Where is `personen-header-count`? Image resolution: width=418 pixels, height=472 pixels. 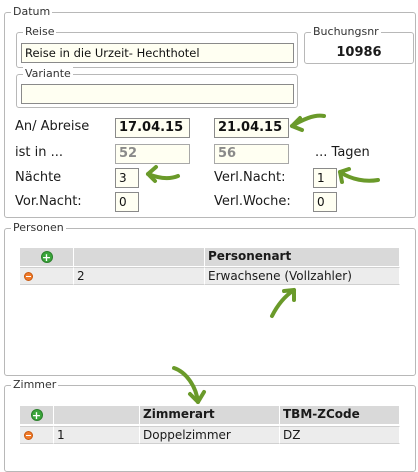
personen-header-count is located at coordinates (139, 257).